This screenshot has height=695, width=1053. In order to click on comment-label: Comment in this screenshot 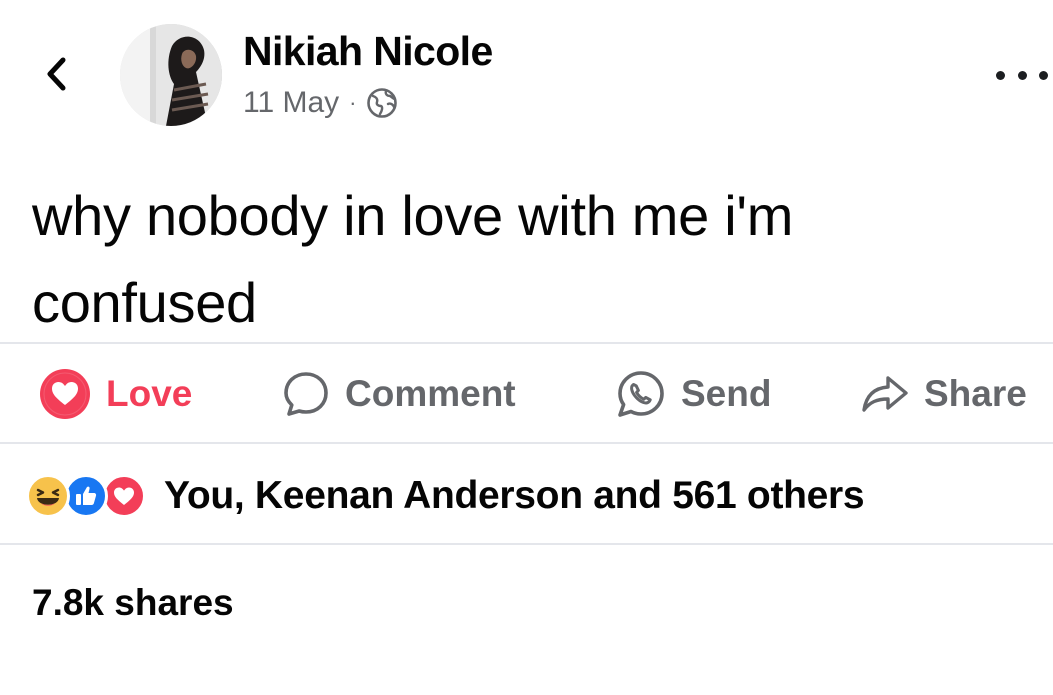, I will do `click(430, 393)`.